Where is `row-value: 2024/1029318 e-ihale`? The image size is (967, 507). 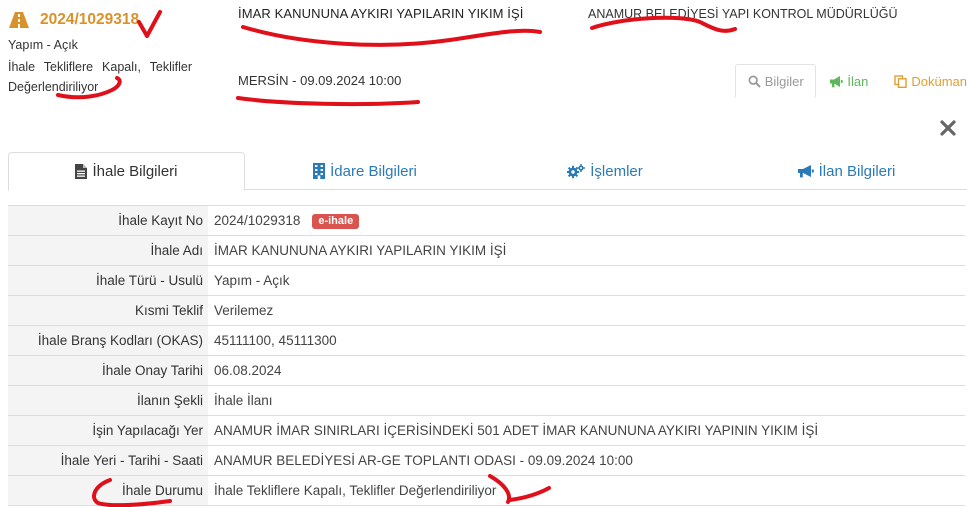 row-value: 2024/1029318 e-ihale is located at coordinates (586, 220).